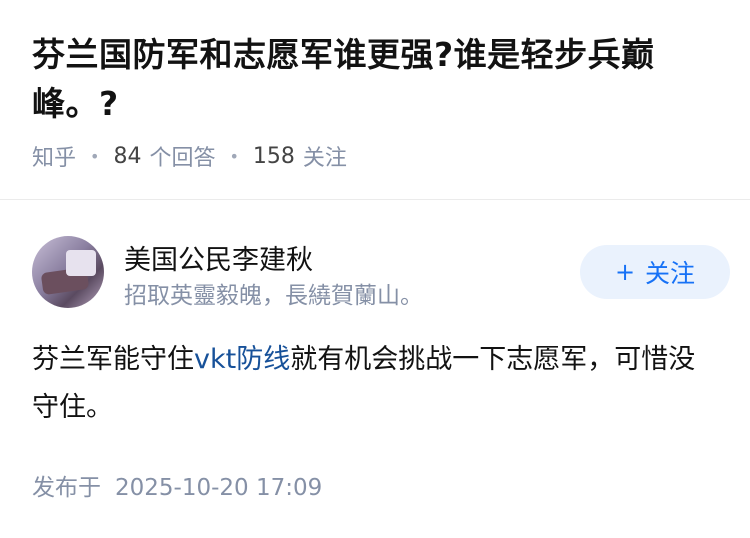 This screenshot has height=538, width=750. I want to click on follow-button-label: 关注, so click(670, 273).